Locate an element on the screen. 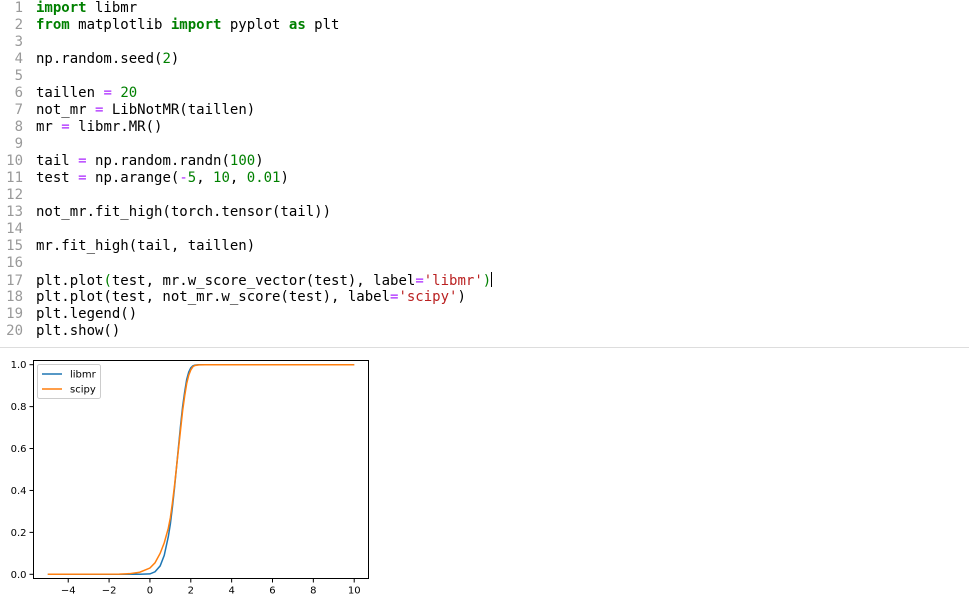 This screenshot has width=969, height=610. code-line: 11 test = np.arange(-5, 10, 0.01) is located at coordinates (144, 178).